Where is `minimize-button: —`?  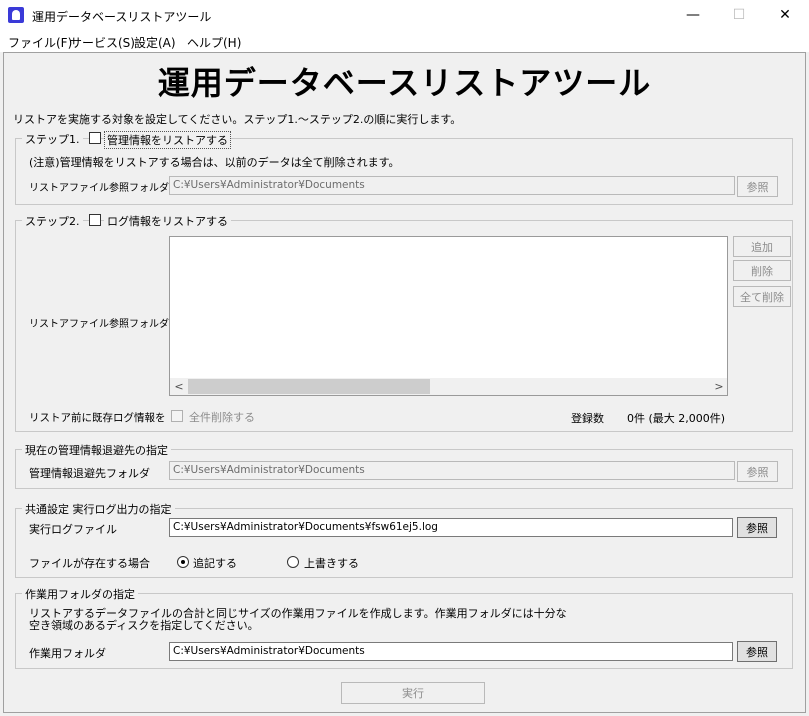 minimize-button: — is located at coordinates (693, 15).